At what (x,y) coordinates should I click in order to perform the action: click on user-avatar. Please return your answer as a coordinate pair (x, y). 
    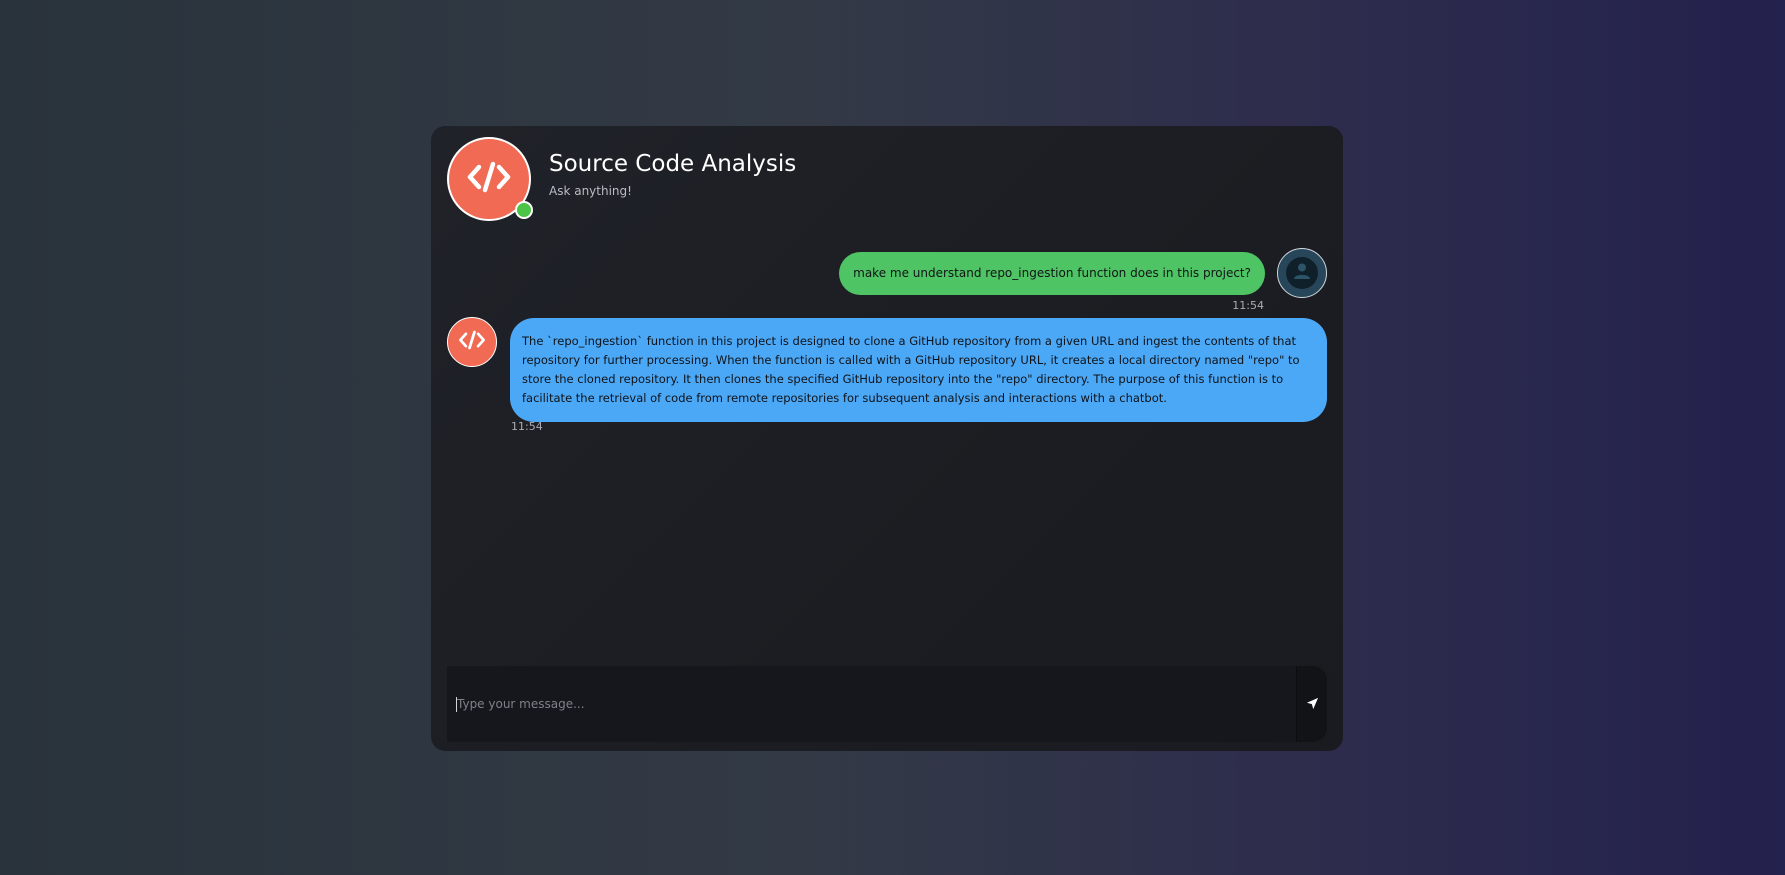
    Looking at the image, I should click on (1302, 273).